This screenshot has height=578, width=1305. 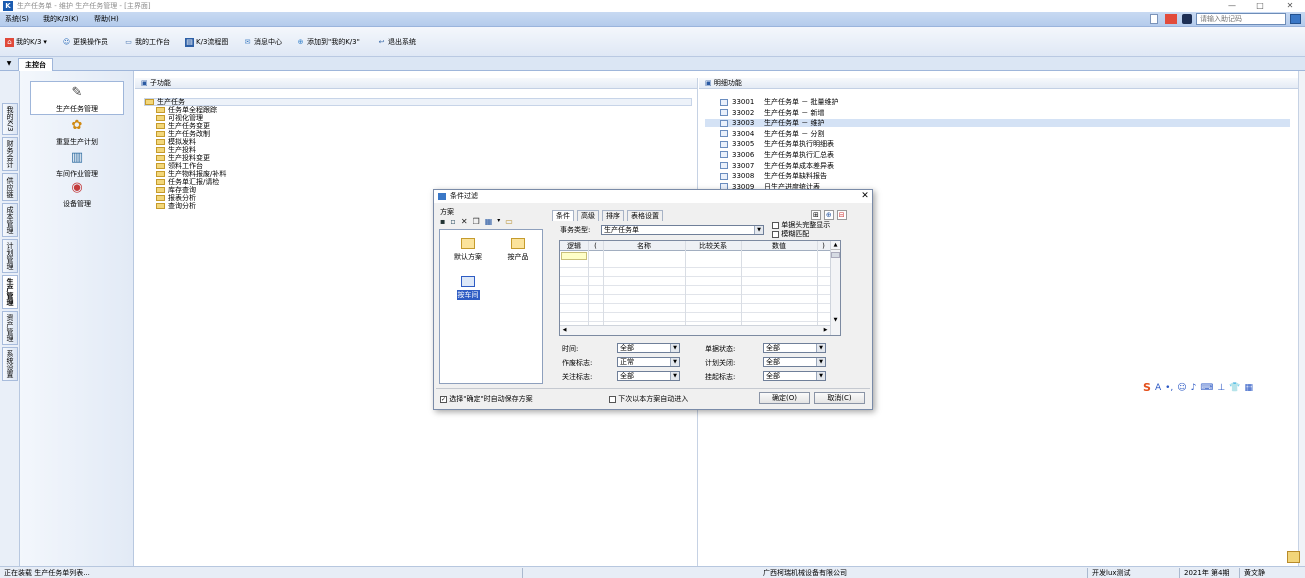 What do you see at coordinates (424, 166) in the screenshot?
I see `tree-node: 领料工作台` at bounding box center [424, 166].